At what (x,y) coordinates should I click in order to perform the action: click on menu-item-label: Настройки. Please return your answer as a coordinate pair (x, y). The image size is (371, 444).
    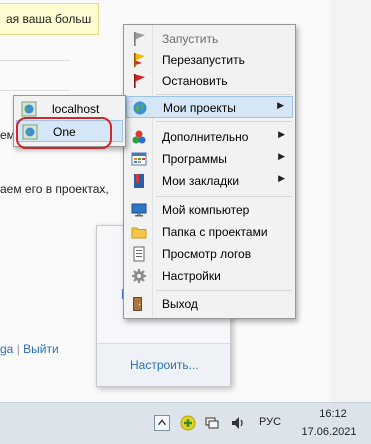
    Looking at the image, I should click on (191, 276).